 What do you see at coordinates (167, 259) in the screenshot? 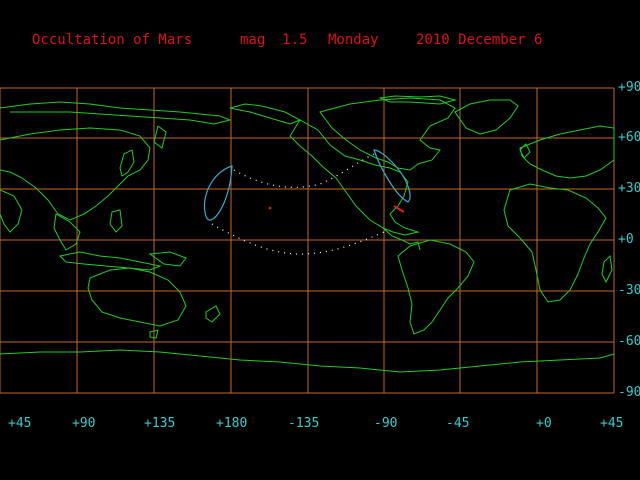
I see `coast-new-guinea` at bounding box center [167, 259].